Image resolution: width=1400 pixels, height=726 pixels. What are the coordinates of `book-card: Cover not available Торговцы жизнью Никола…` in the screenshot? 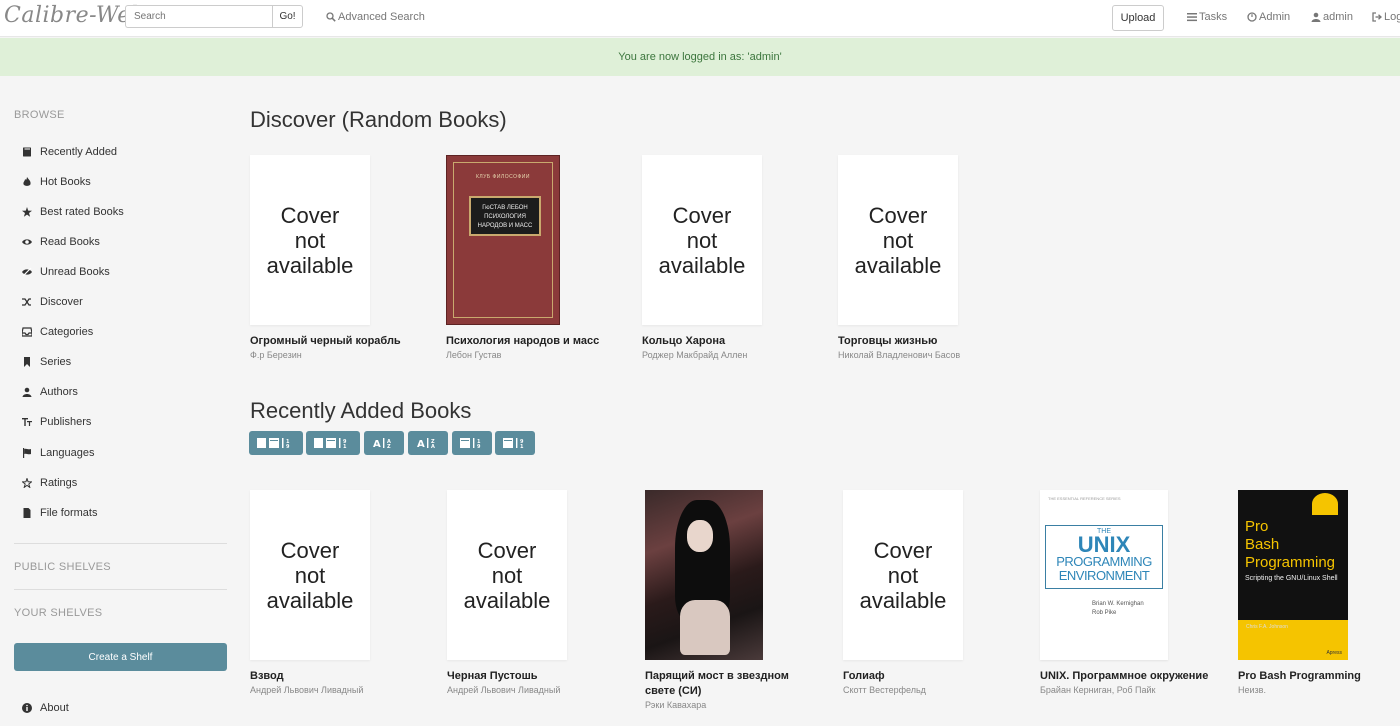 It's located at (938, 257).